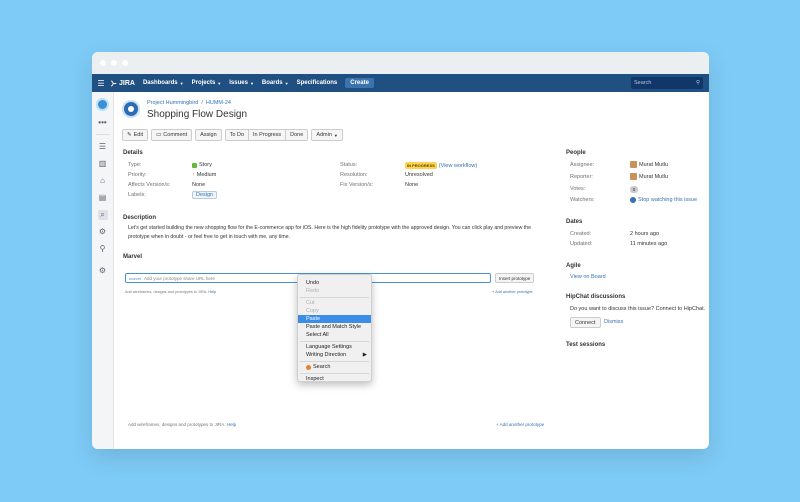 This screenshot has width=800, height=502. I want to click on created-value: 2 hours ago, so click(645, 234).